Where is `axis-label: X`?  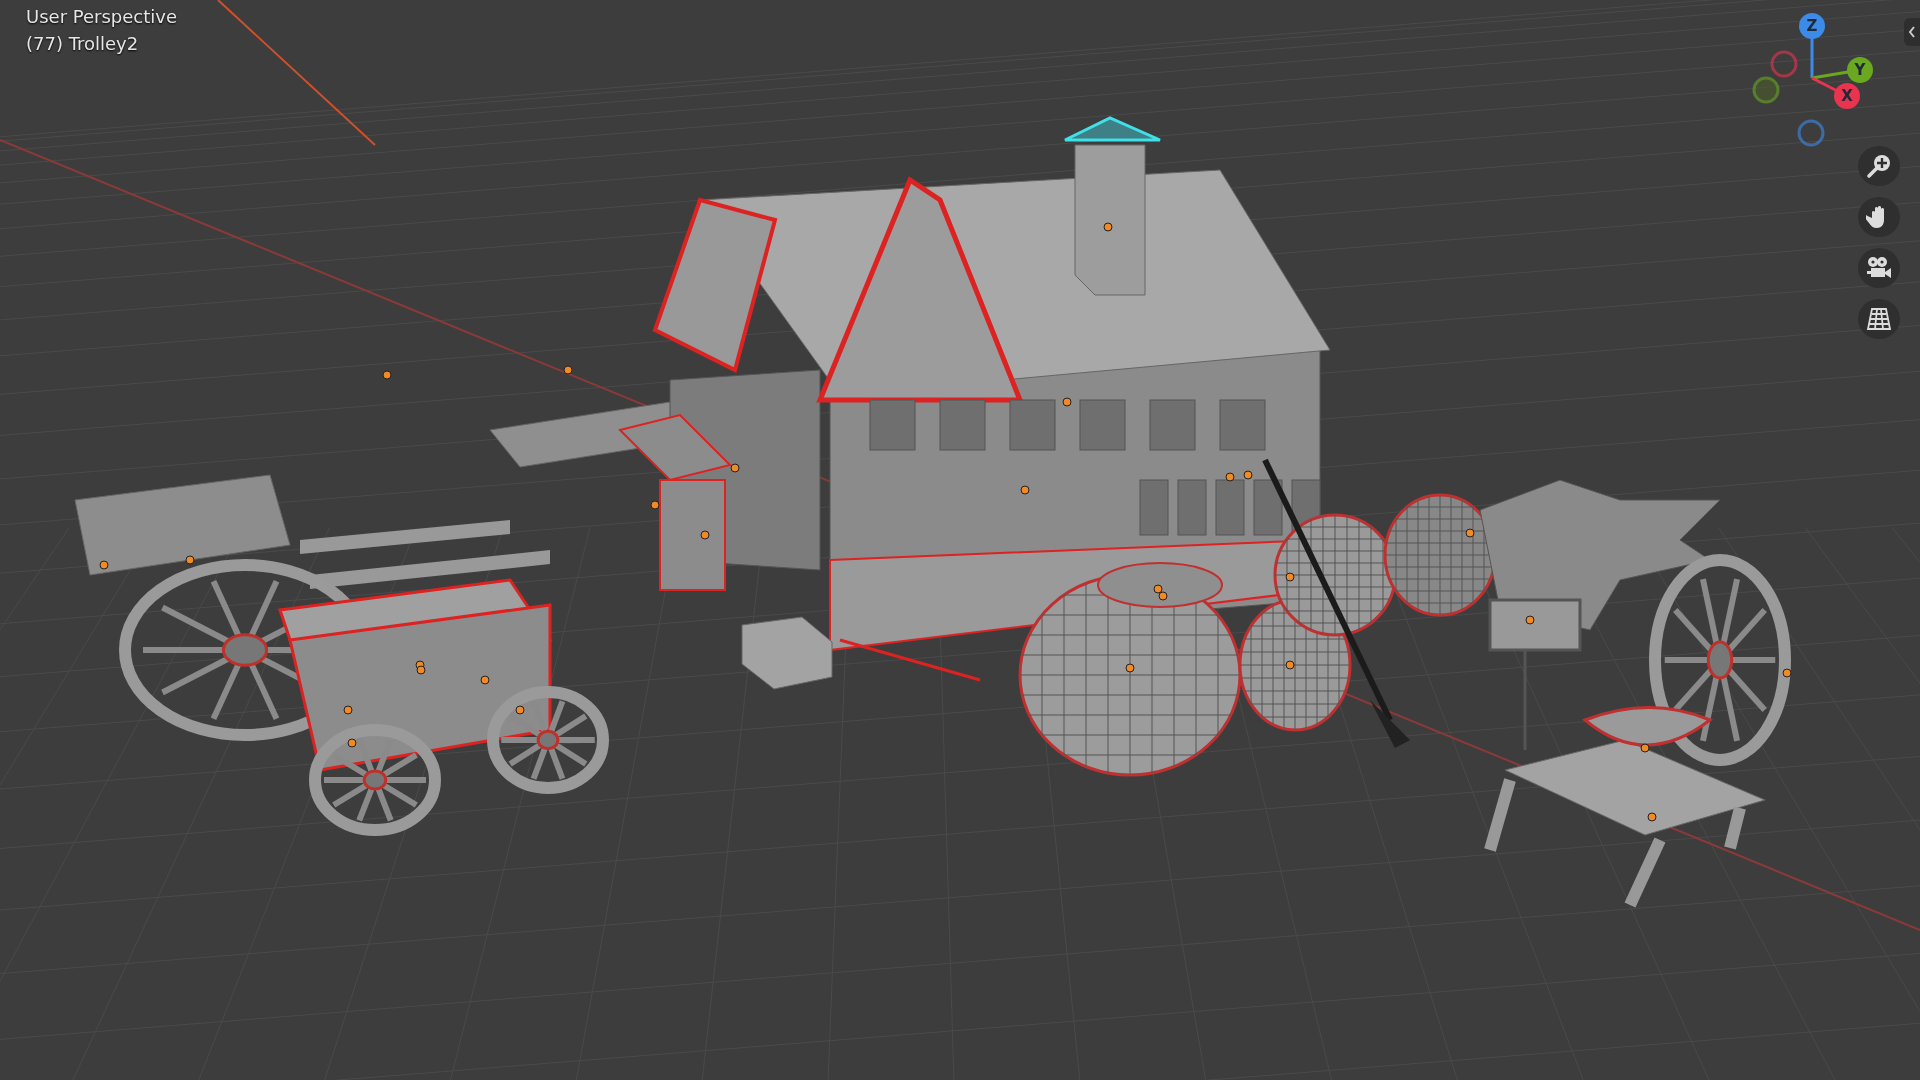 axis-label: X is located at coordinates (1847, 96).